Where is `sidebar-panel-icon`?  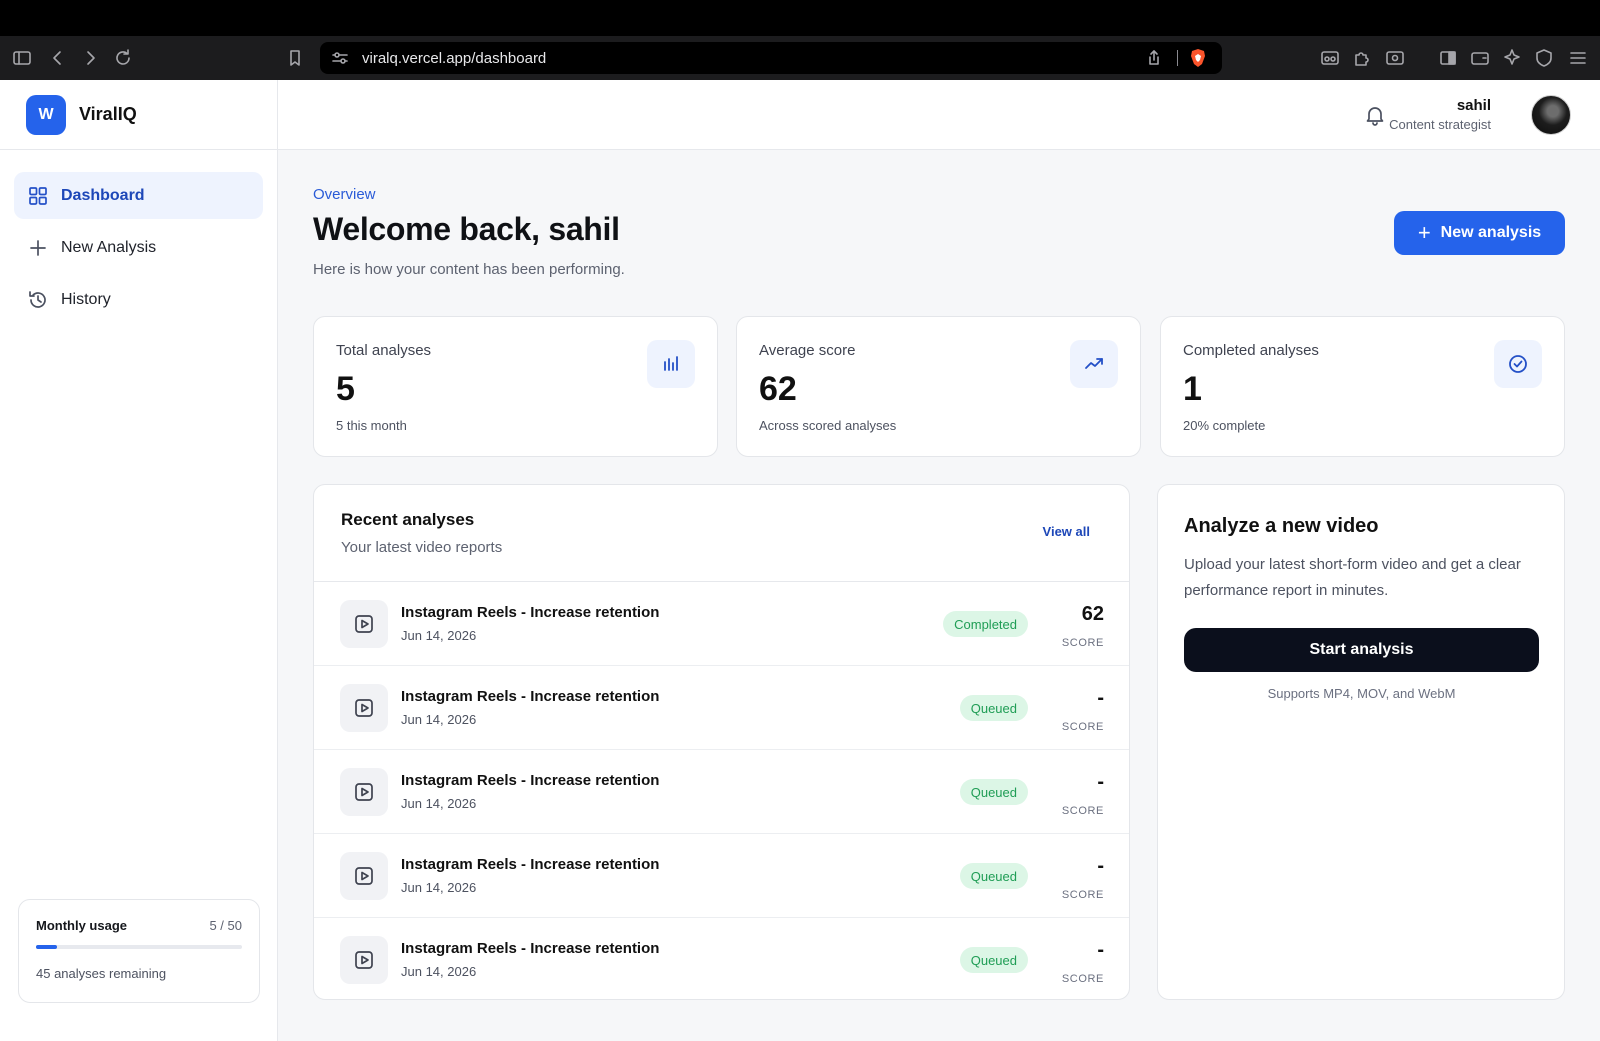 sidebar-panel-icon is located at coordinates (1448, 58).